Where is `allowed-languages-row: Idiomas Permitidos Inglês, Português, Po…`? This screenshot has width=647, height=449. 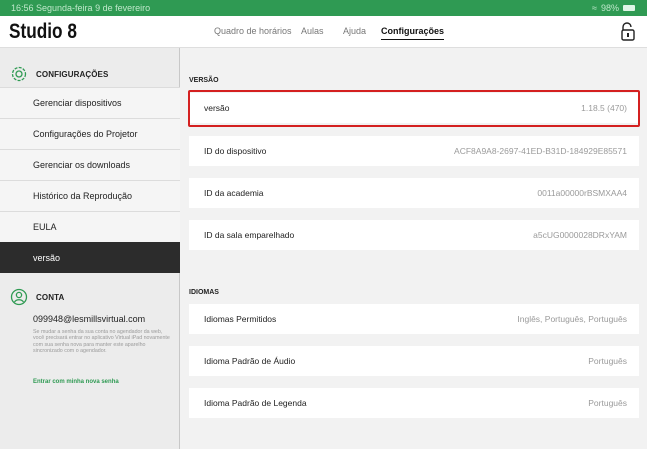
allowed-languages-row: Idiomas Permitidos Inglês, Português, Po… is located at coordinates (414, 319).